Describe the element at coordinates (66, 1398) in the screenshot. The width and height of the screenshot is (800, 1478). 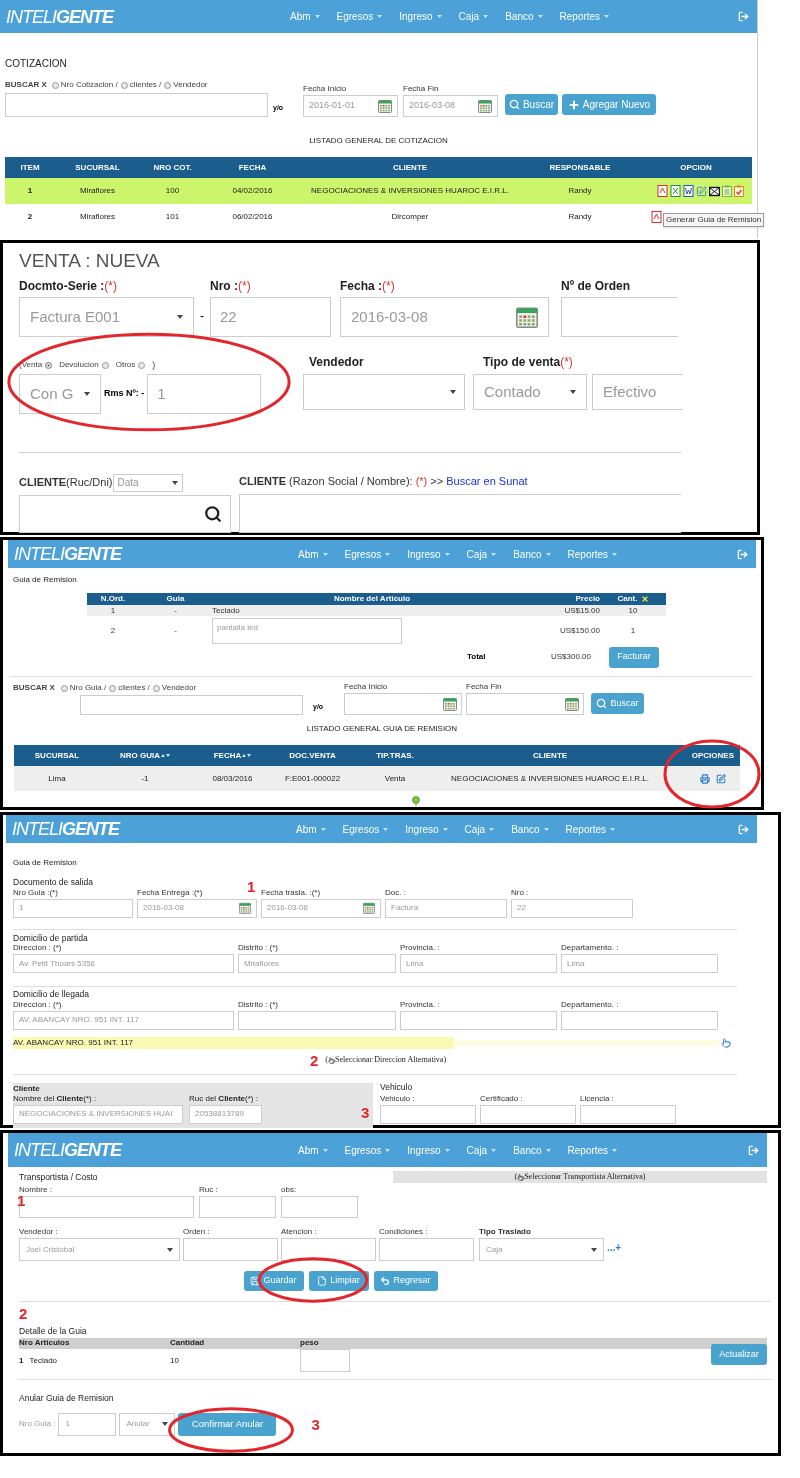
I see `section-title: Anular Guia de Remision` at that location.